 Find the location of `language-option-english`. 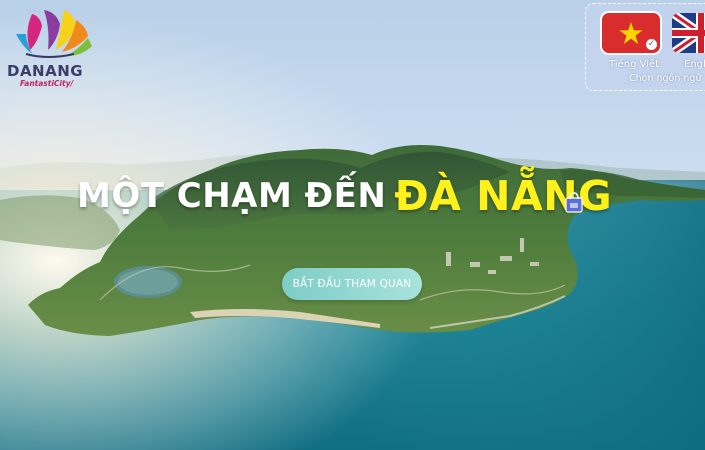

language-option-english is located at coordinates (688, 33).